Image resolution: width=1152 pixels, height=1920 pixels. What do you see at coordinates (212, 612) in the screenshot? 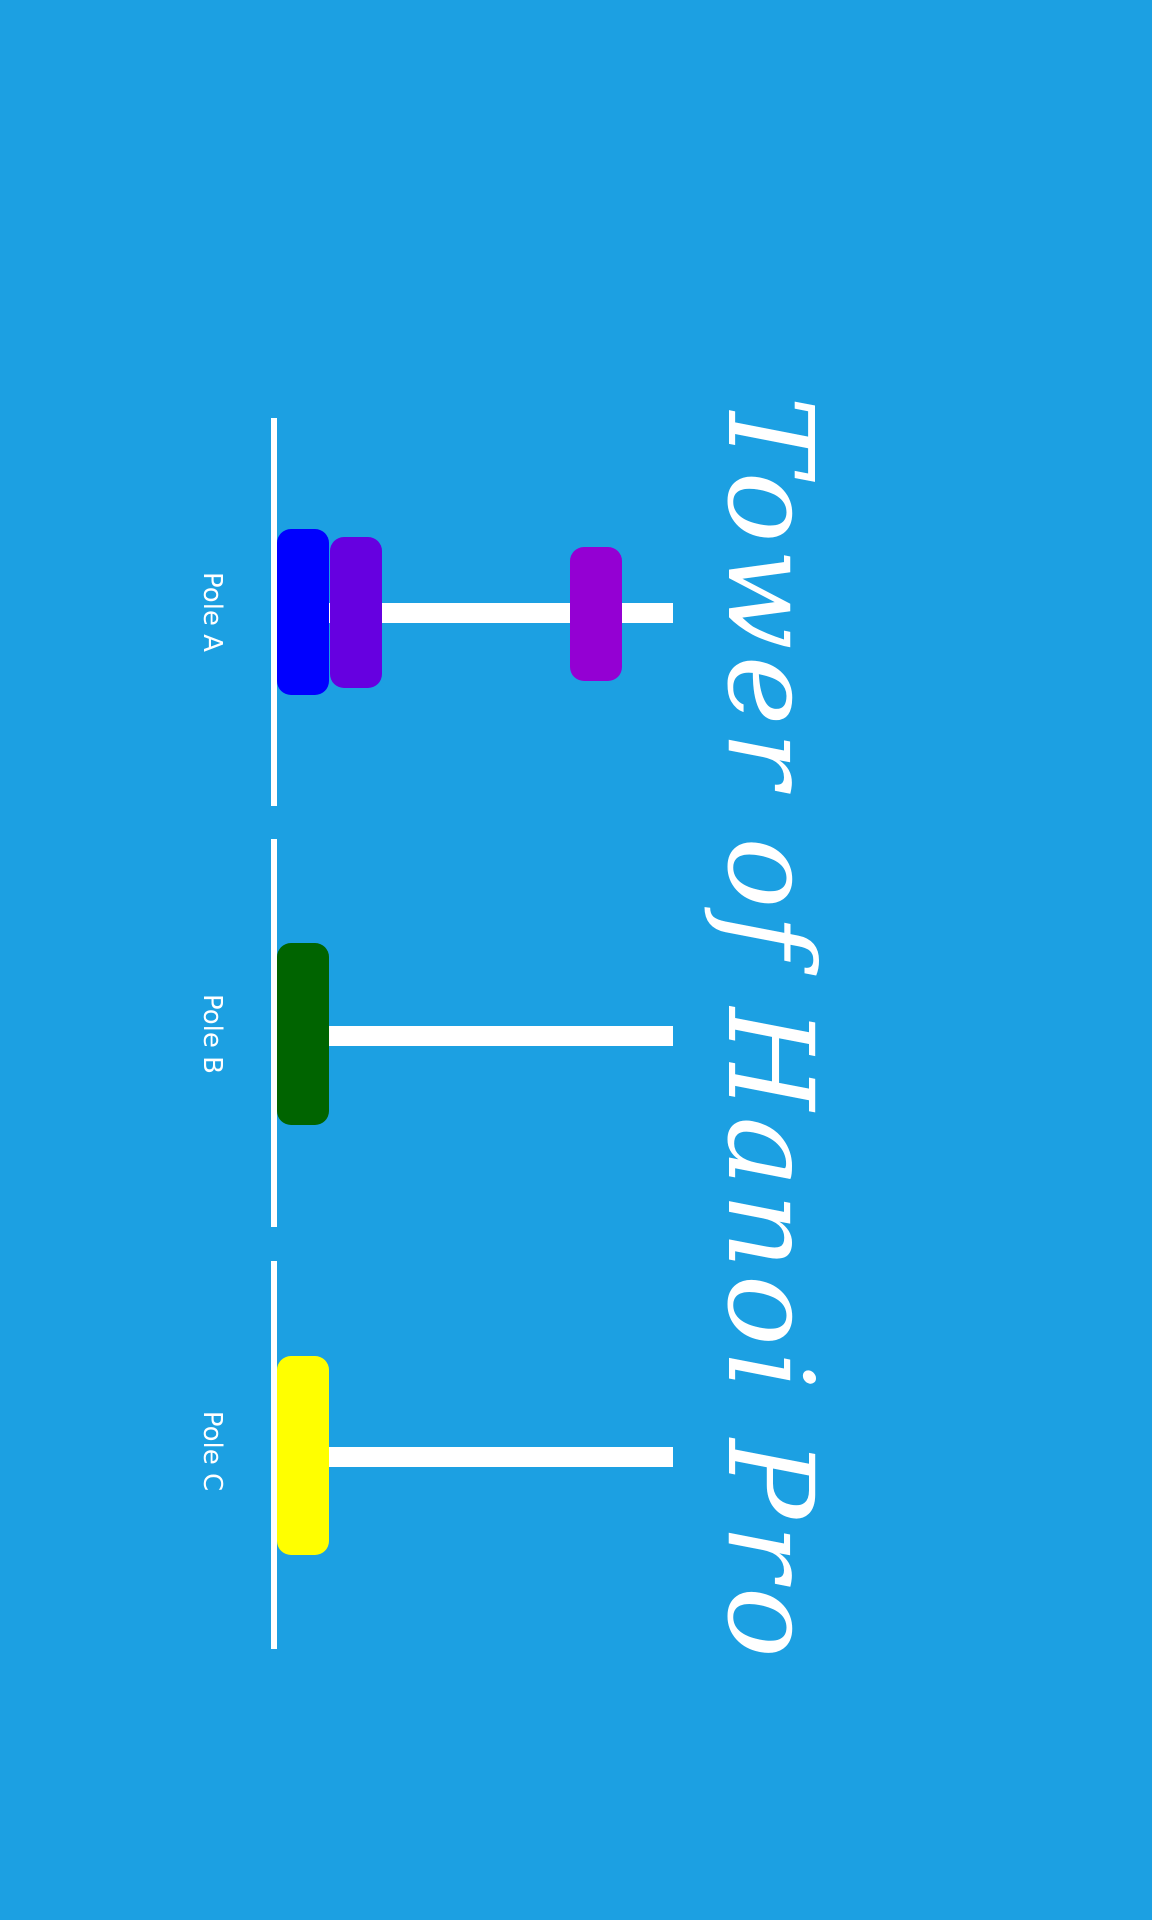
I see `pole-a-label: Pole A` at bounding box center [212, 612].